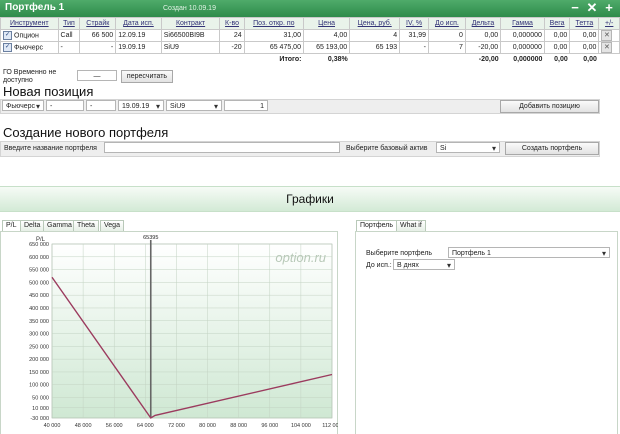  Describe the element at coordinates (40, 399) in the screenshot. I see `y-tick-label: 50 000` at that location.